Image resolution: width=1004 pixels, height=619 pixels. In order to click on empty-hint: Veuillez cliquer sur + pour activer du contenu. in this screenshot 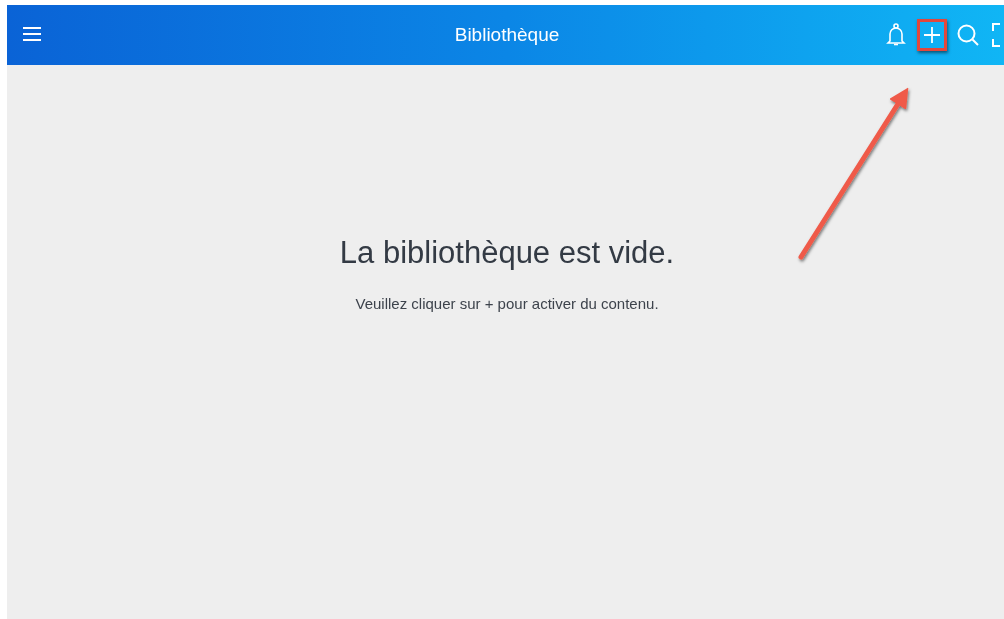, I will do `click(507, 303)`.